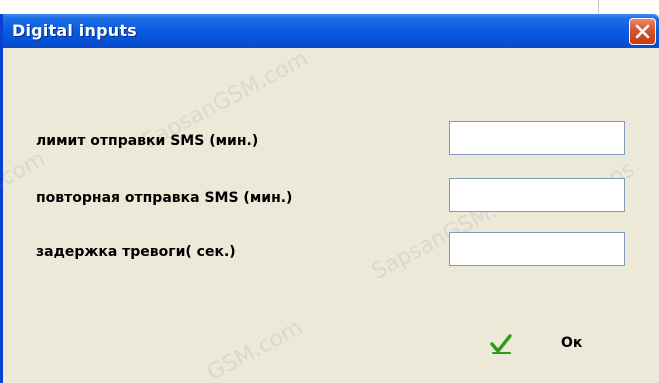  Describe the element at coordinates (537, 195) in the screenshot. I see `sms-repeat-input` at that location.